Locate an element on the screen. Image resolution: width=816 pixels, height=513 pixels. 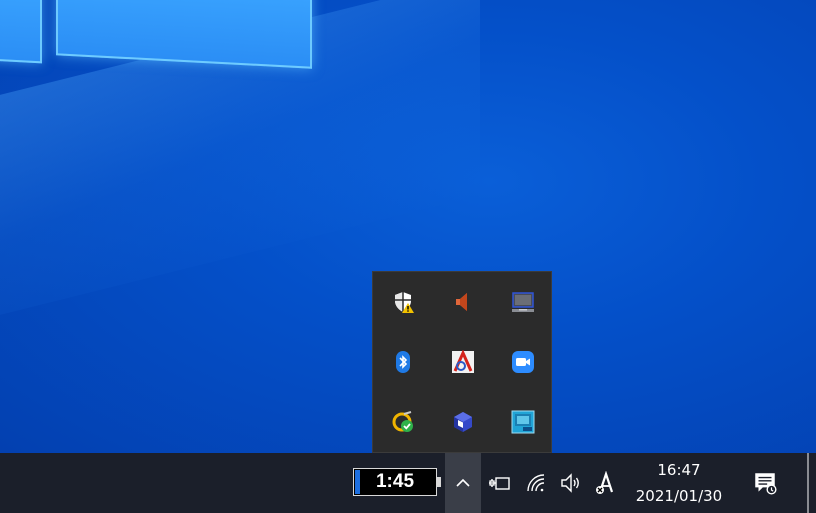
clock-date: 2021/01/30 is located at coordinates (679, 496).